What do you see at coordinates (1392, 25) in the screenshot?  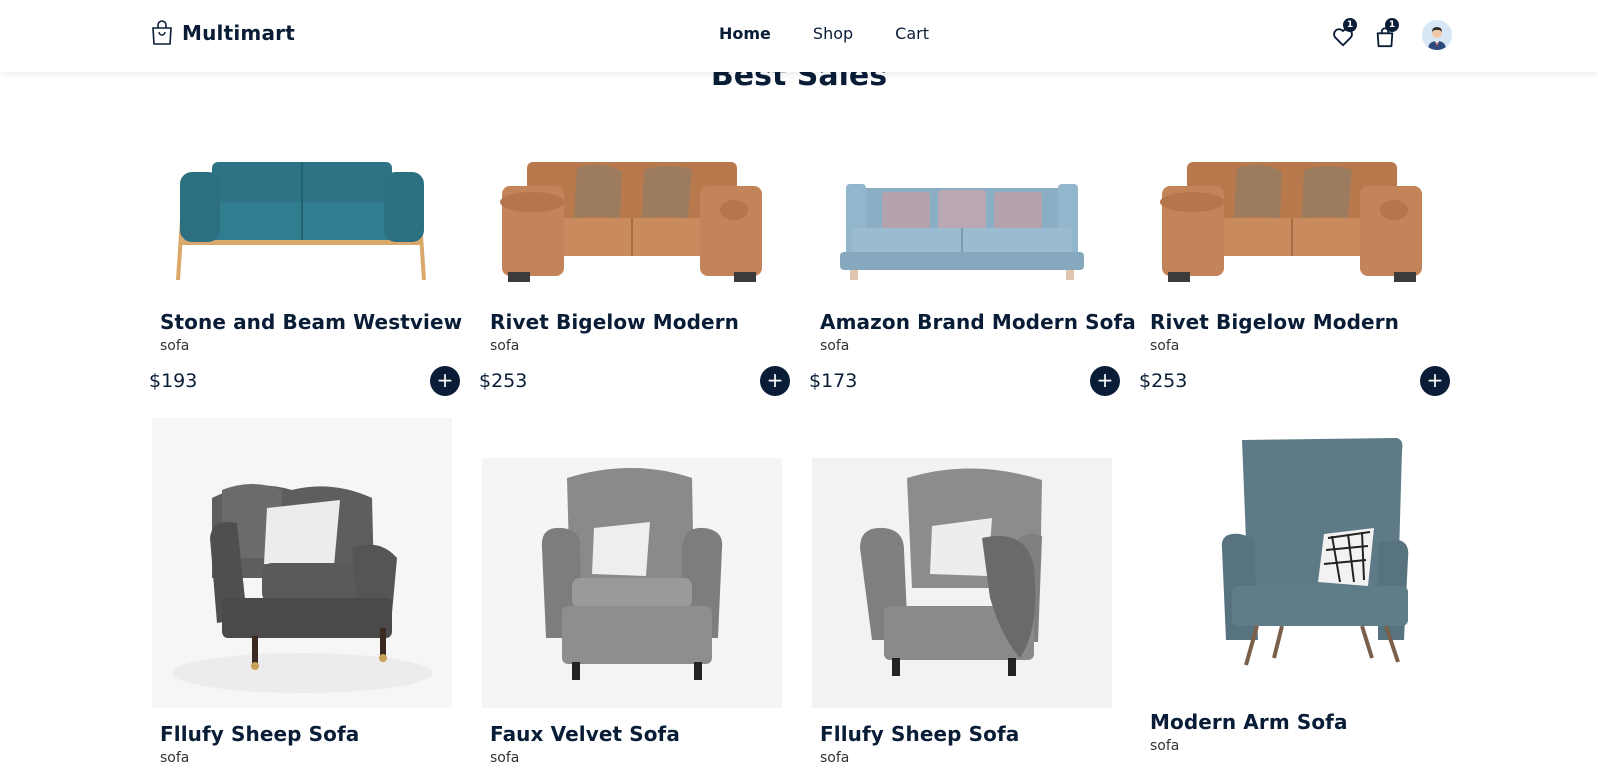 I see `cart-count-badge: 1` at bounding box center [1392, 25].